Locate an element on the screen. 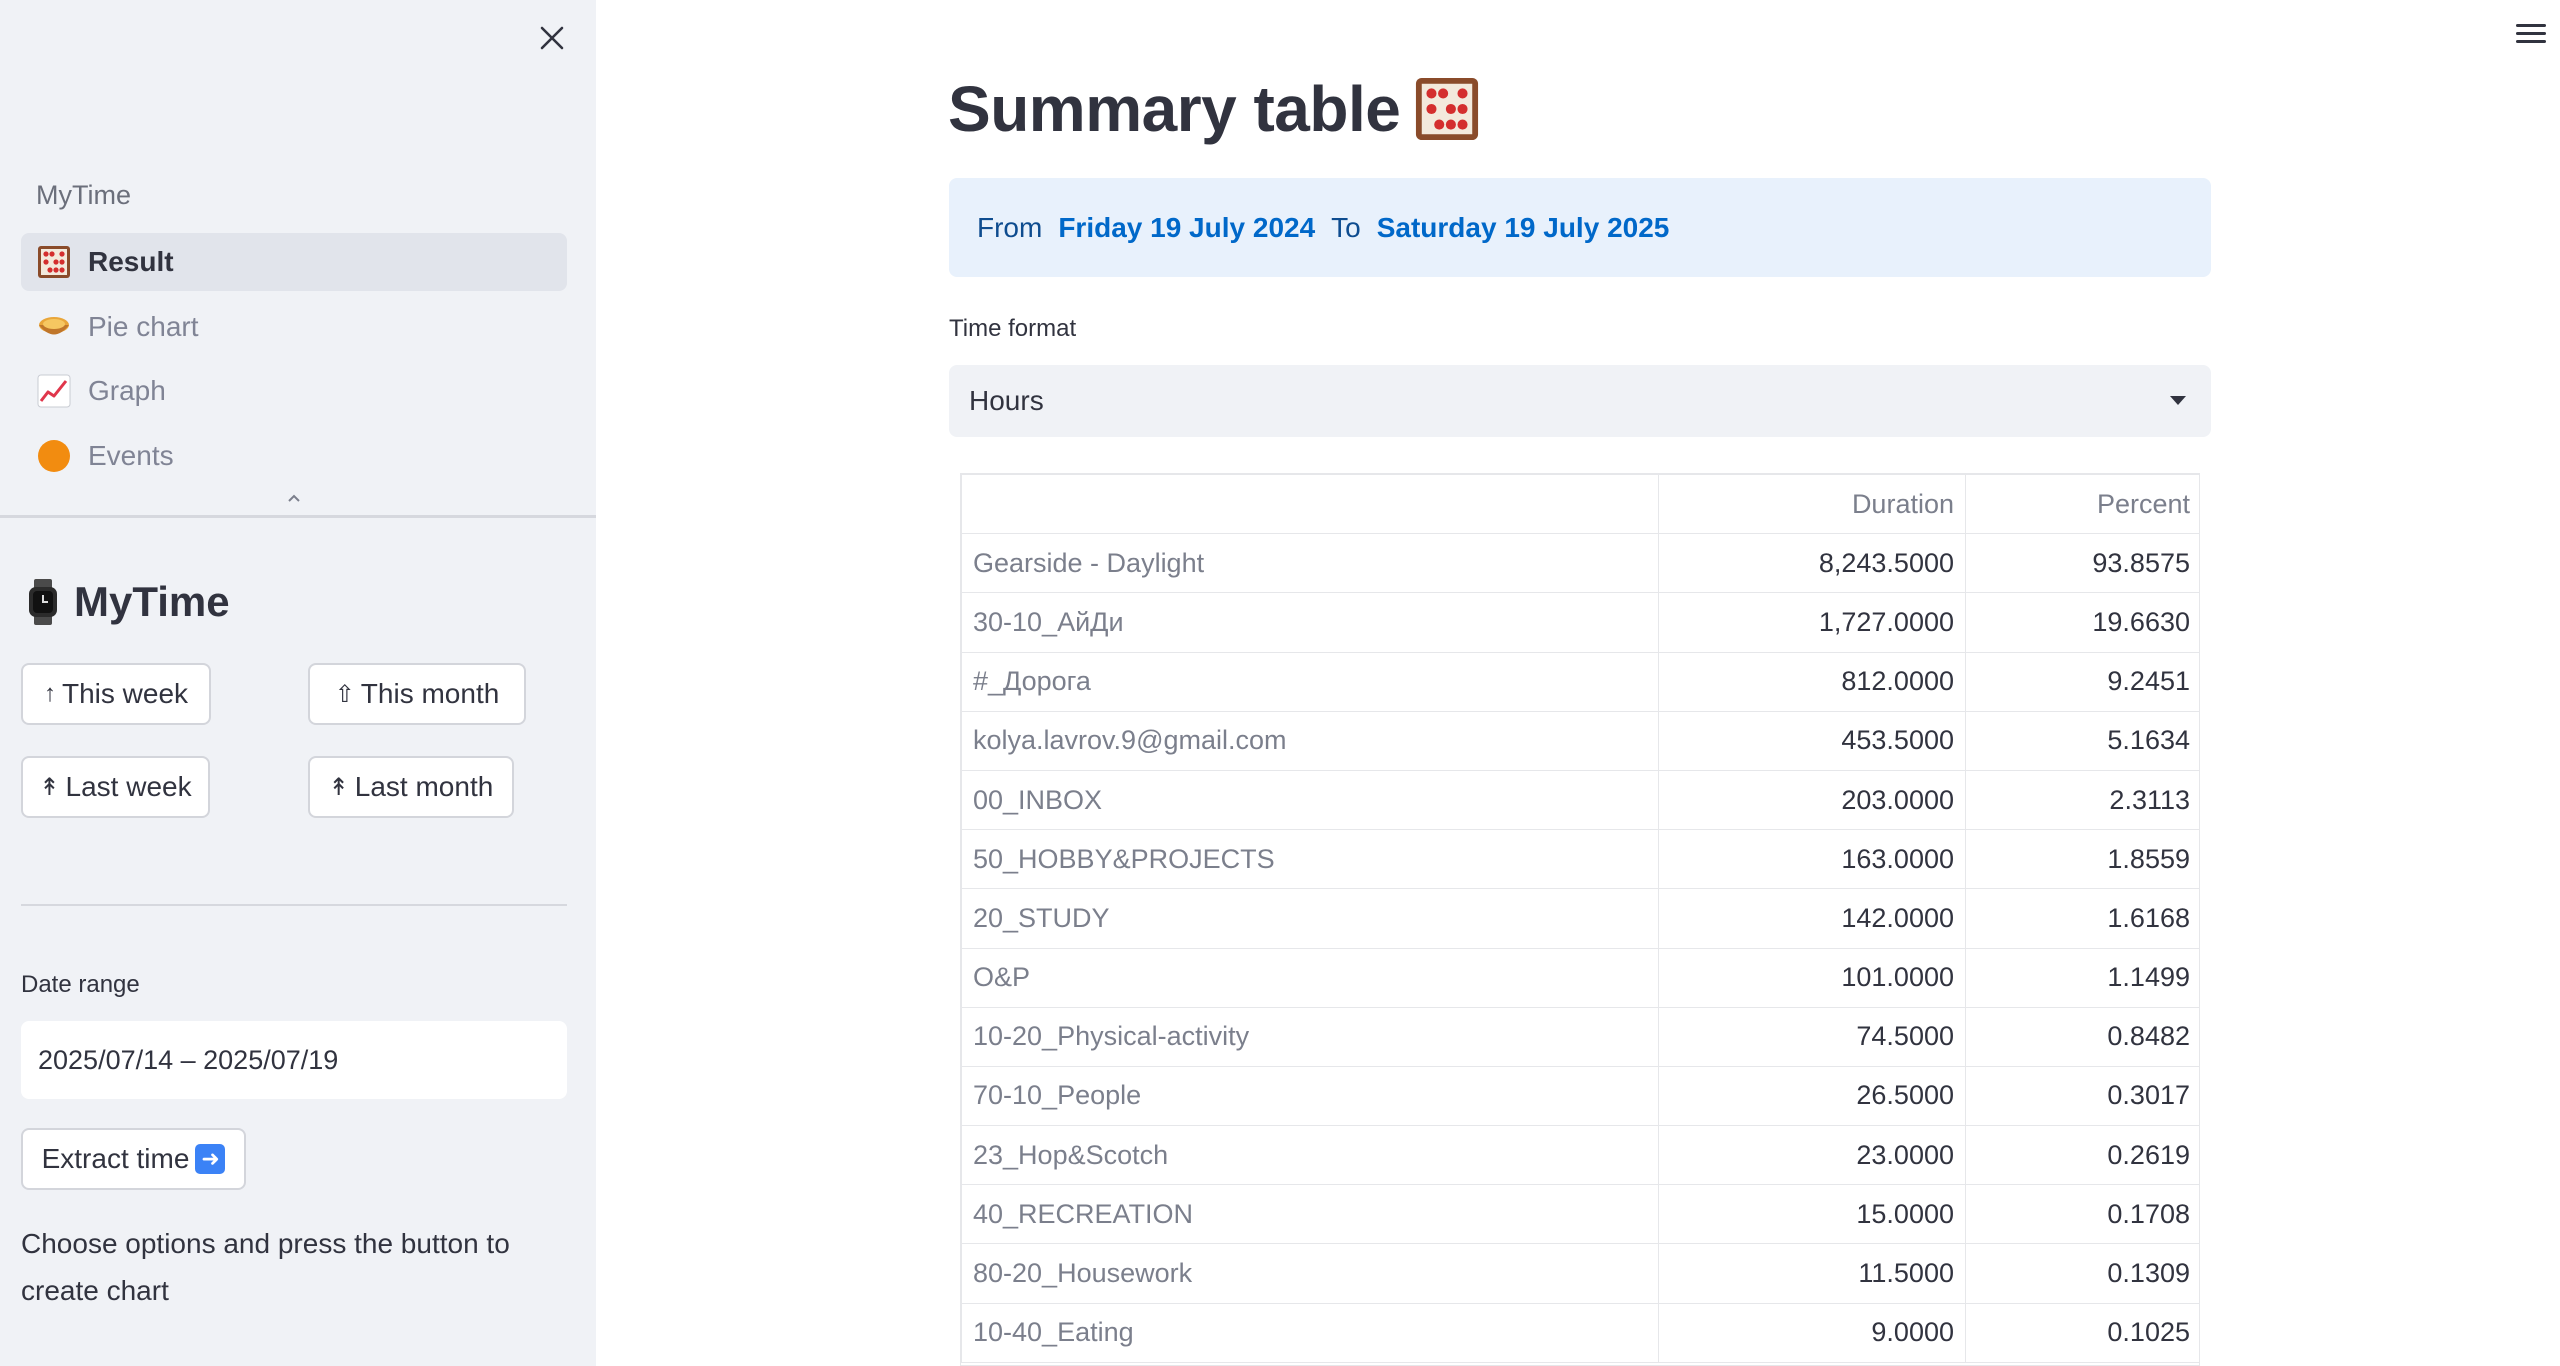 The image size is (2560, 1366). table-row: 80-20_Housework 11.5000 0.1309 is located at coordinates (1580, 1273).